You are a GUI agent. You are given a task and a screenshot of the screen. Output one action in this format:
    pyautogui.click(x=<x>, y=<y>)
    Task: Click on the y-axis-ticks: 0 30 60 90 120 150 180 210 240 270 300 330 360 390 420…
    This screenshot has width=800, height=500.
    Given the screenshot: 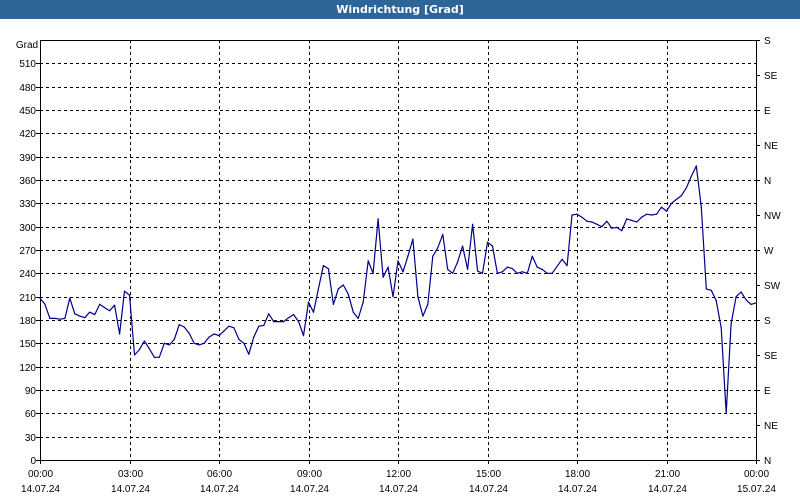 What is the action you would take?
    pyautogui.click(x=29, y=263)
    